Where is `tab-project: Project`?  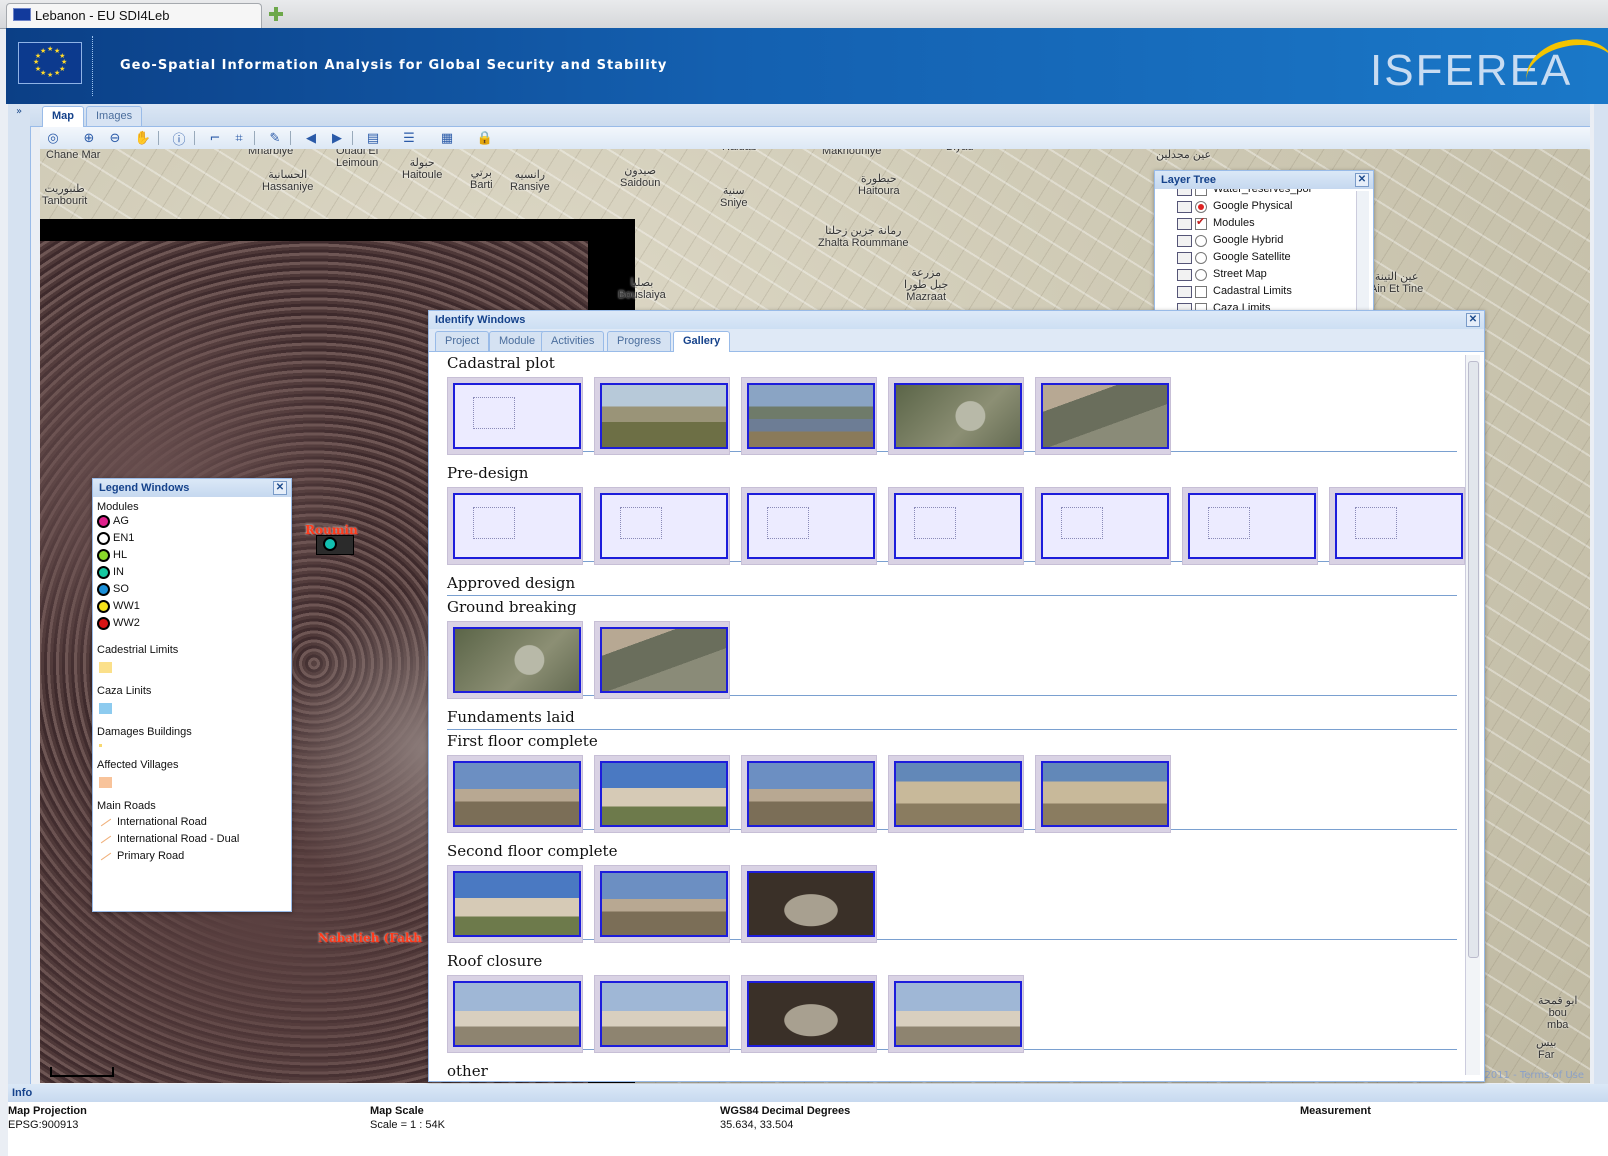
tab-project: Project is located at coordinates (462, 341).